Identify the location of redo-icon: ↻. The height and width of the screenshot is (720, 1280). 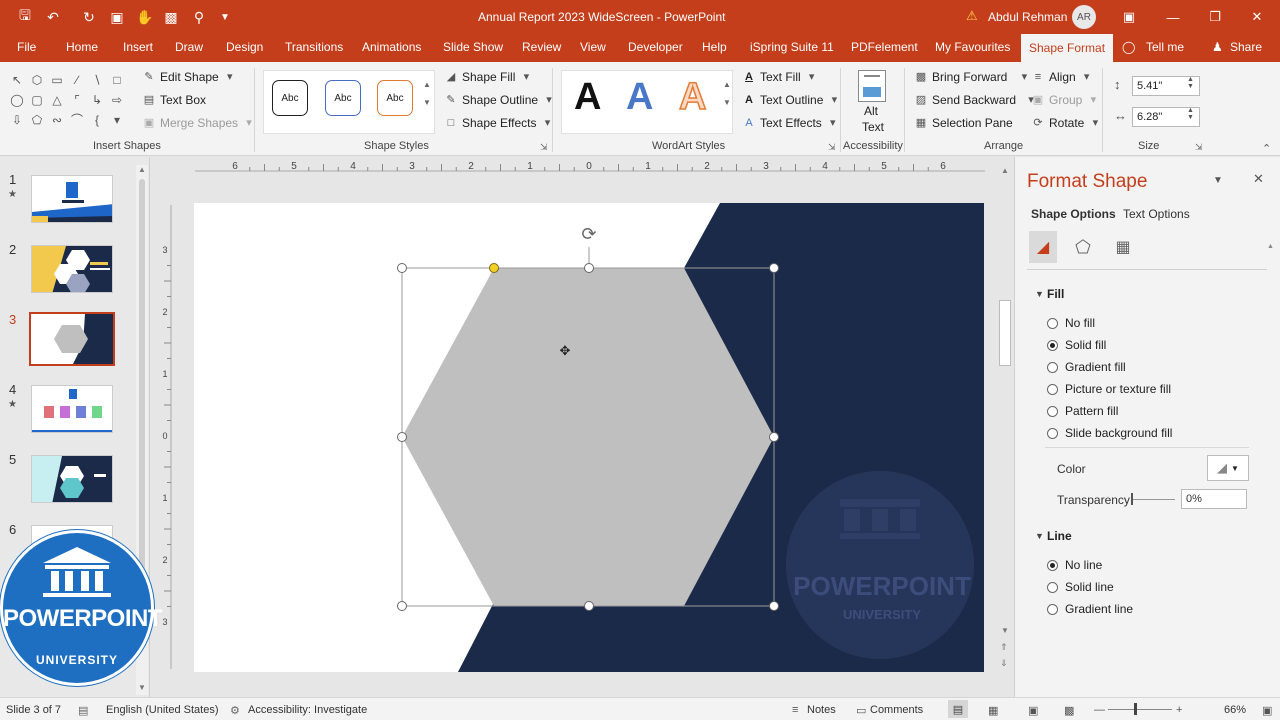
(89, 17).